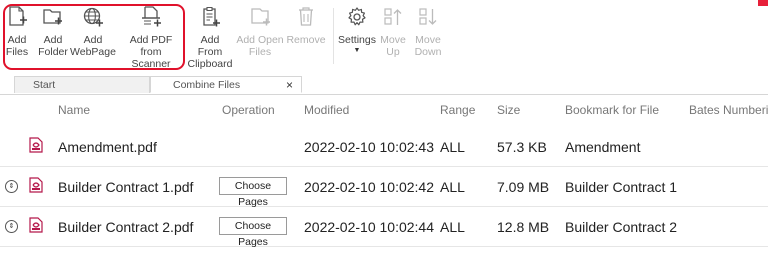  I want to click on file-name: Builder Contract 2.pdf, so click(126, 227).